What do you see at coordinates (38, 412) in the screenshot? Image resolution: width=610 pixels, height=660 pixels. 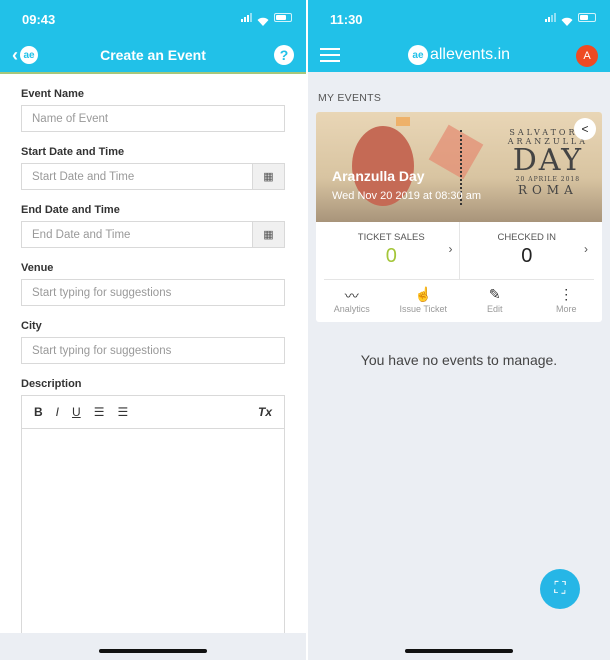 I see `bold-button: B` at bounding box center [38, 412].